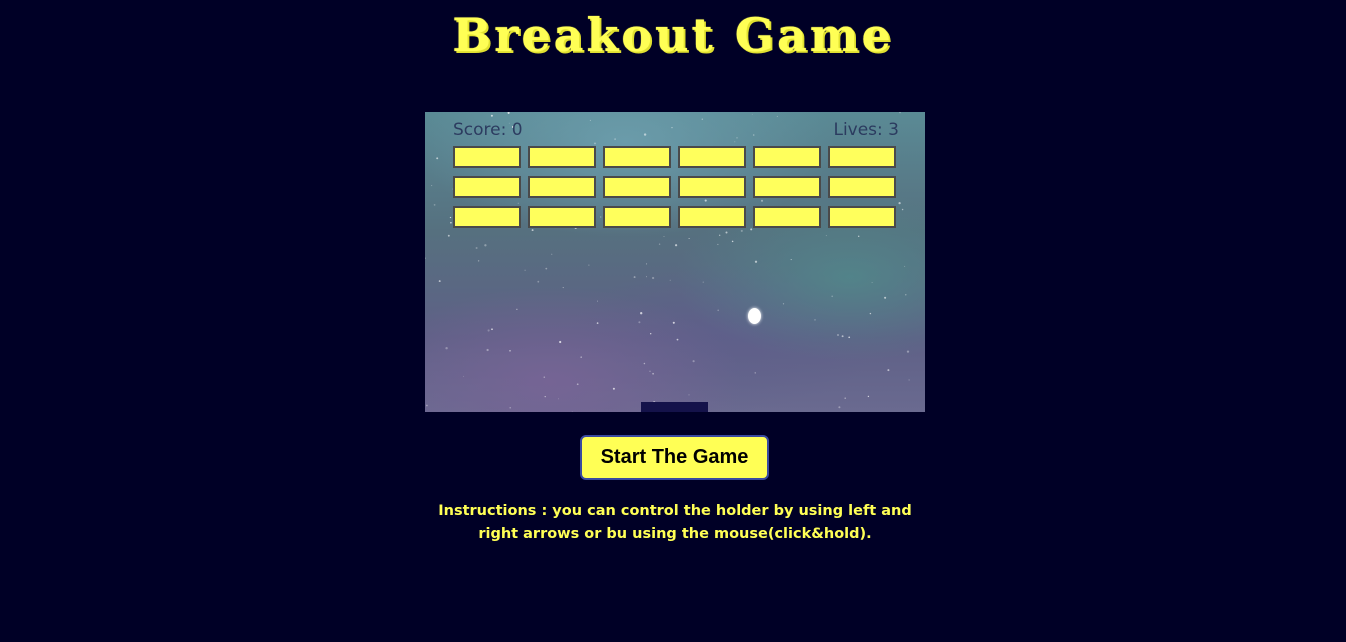 The image size is (1346, 642). I want to click on lives-display: Lives: 3, so click(866, 130).